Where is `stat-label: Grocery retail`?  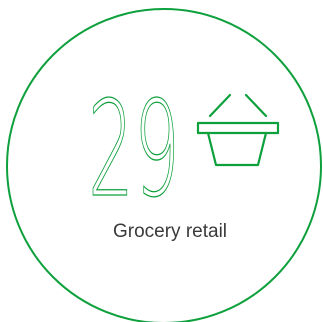
stat-label: Grocery retail is located at coordinates (170, 231).